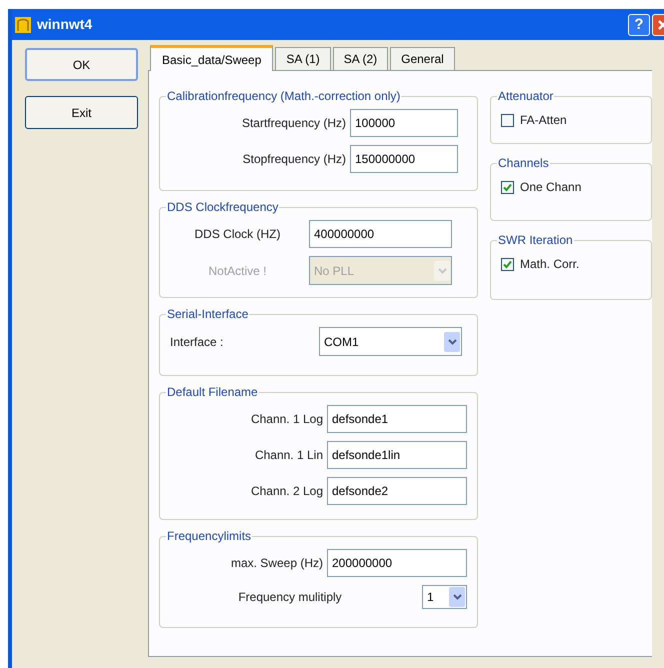  What do you see at coordinates (404, 159) in the screenshot?
I see `input-field: 150000000` at bounding box center [404, 159].